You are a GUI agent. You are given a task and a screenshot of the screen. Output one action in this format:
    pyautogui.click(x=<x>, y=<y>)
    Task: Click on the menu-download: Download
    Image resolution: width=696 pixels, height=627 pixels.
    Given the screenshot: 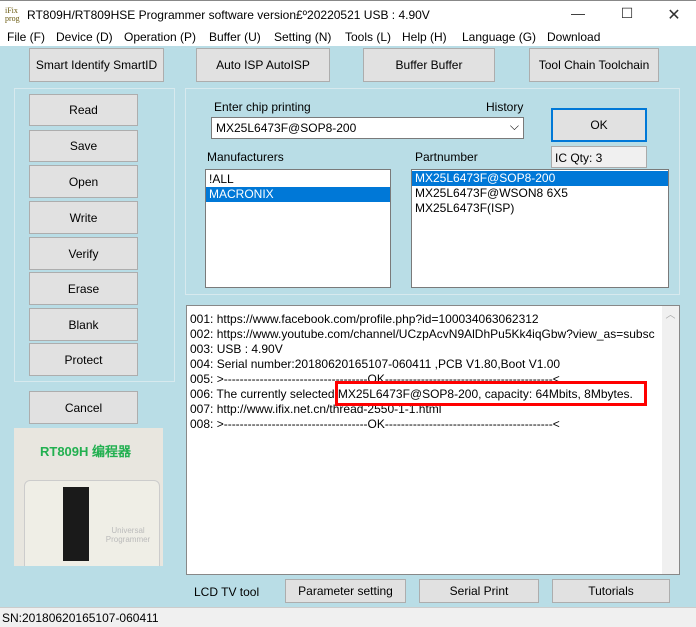 What is the action you would take?
    pyautogui.click(x=573, y=37)
    